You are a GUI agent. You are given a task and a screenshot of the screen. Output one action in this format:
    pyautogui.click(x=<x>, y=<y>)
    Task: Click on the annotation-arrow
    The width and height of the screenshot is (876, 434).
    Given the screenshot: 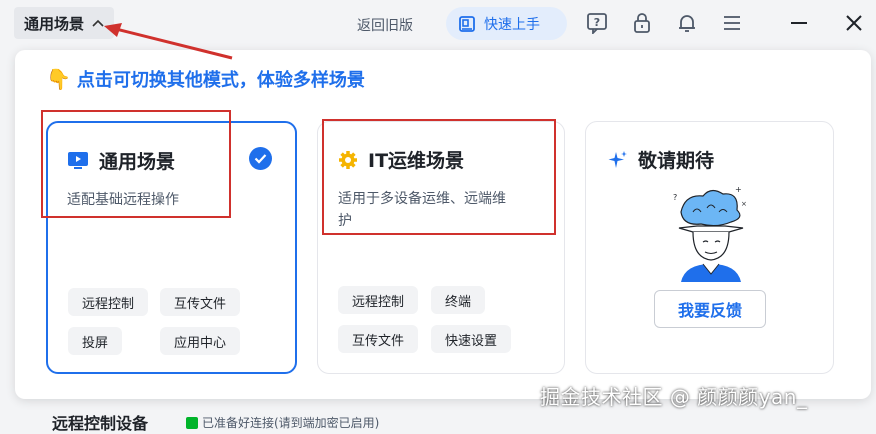 What is the action you would take?
    pyautogui.click(x=168, y=41)
    